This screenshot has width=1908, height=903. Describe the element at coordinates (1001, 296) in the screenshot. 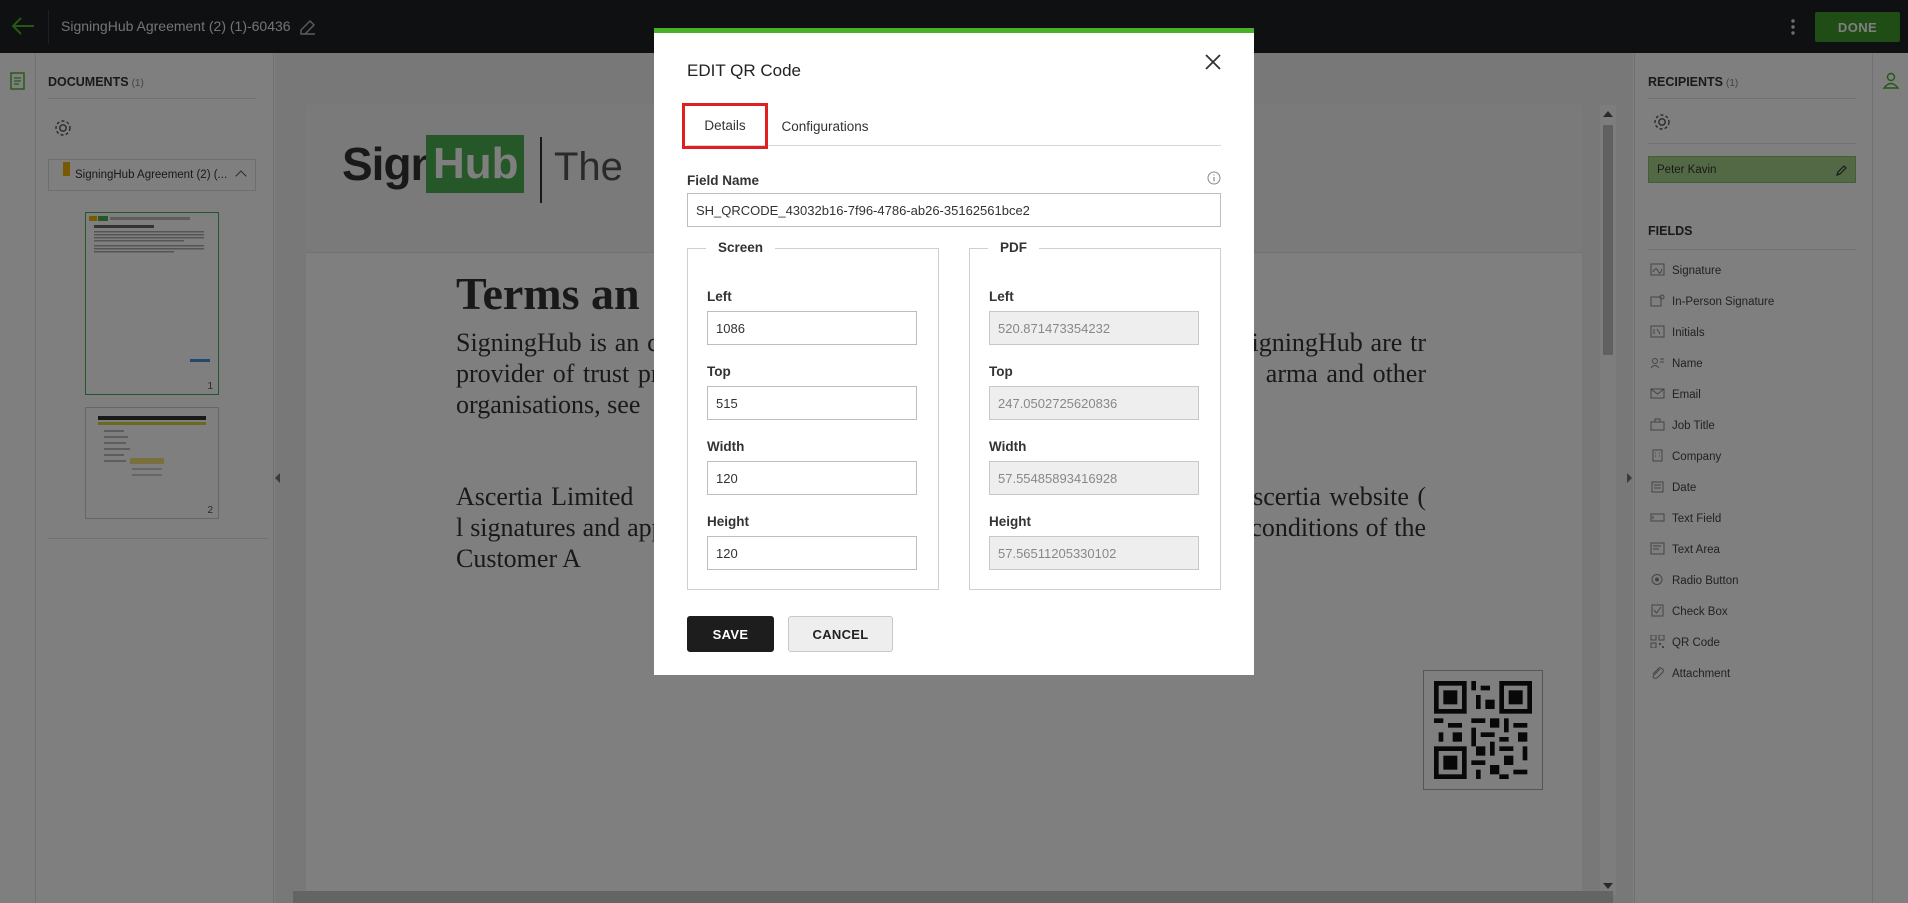

I see `pdf-left-label: Left` at that location.